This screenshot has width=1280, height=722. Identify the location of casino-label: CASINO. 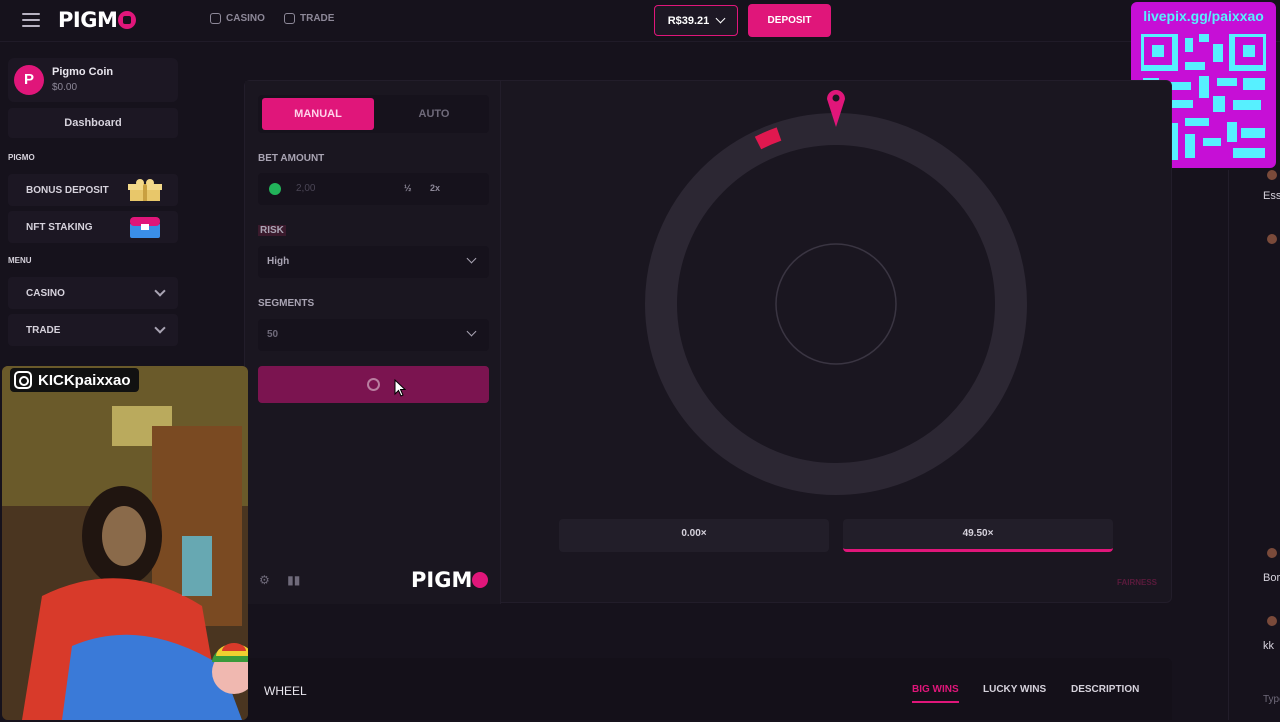
(45, 293).